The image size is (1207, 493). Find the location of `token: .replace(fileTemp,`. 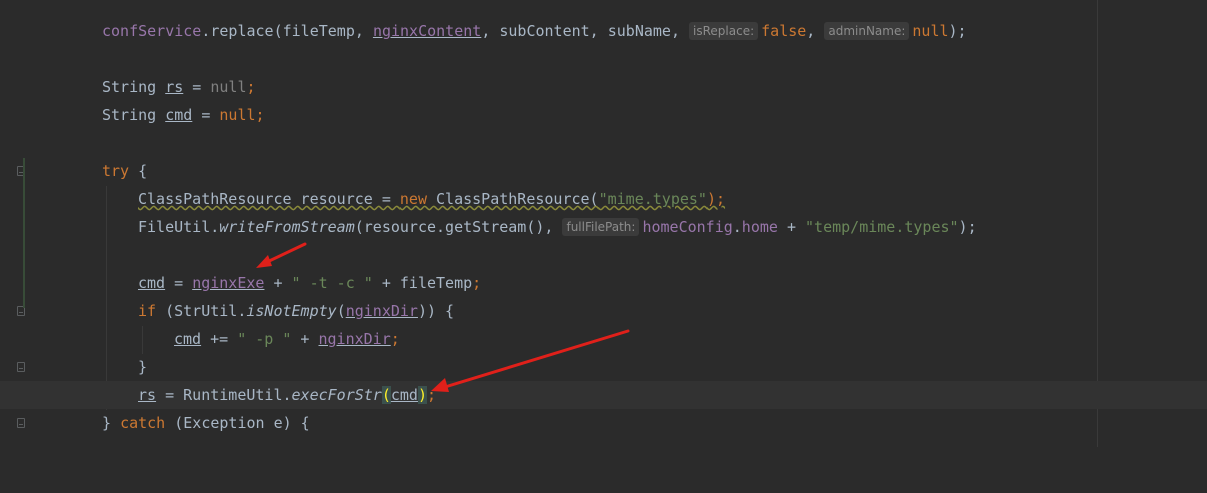

token: .replace(fileTemp, is located at coordinates (287, 31).